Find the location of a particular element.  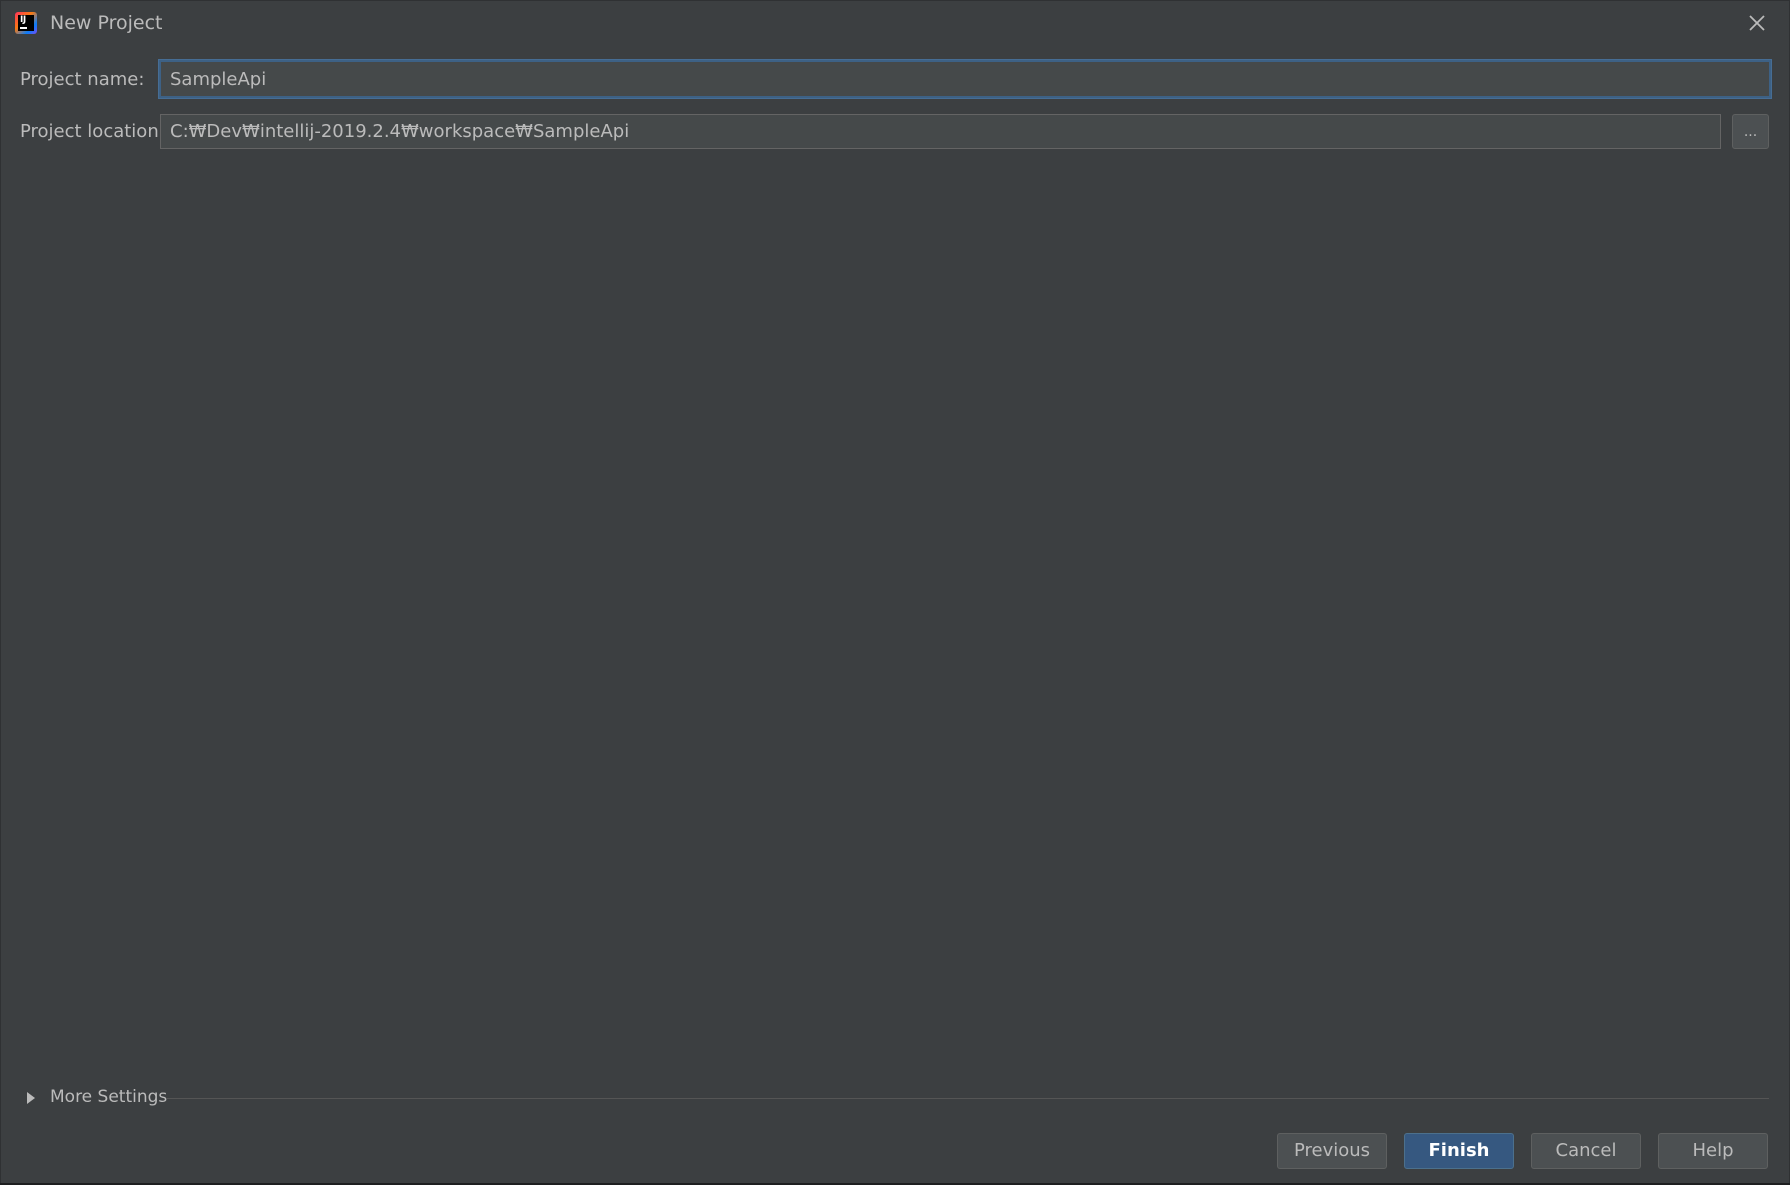

cancel-button: Cancel is located at coordinates (1586, 1151).